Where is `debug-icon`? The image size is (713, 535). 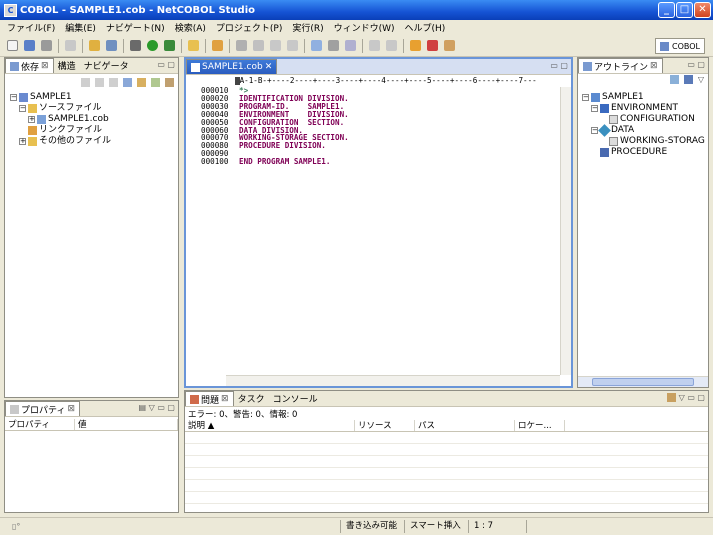
debug-icon is located at coordinates (135, 45).